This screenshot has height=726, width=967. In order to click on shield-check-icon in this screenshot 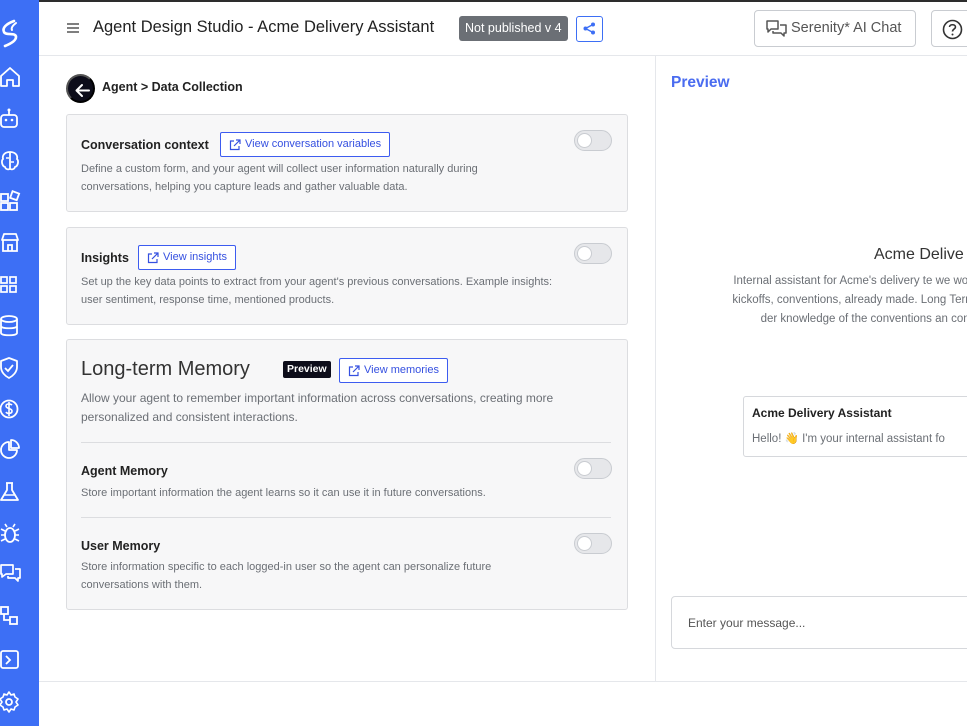, I will do `click(11, 368)`.